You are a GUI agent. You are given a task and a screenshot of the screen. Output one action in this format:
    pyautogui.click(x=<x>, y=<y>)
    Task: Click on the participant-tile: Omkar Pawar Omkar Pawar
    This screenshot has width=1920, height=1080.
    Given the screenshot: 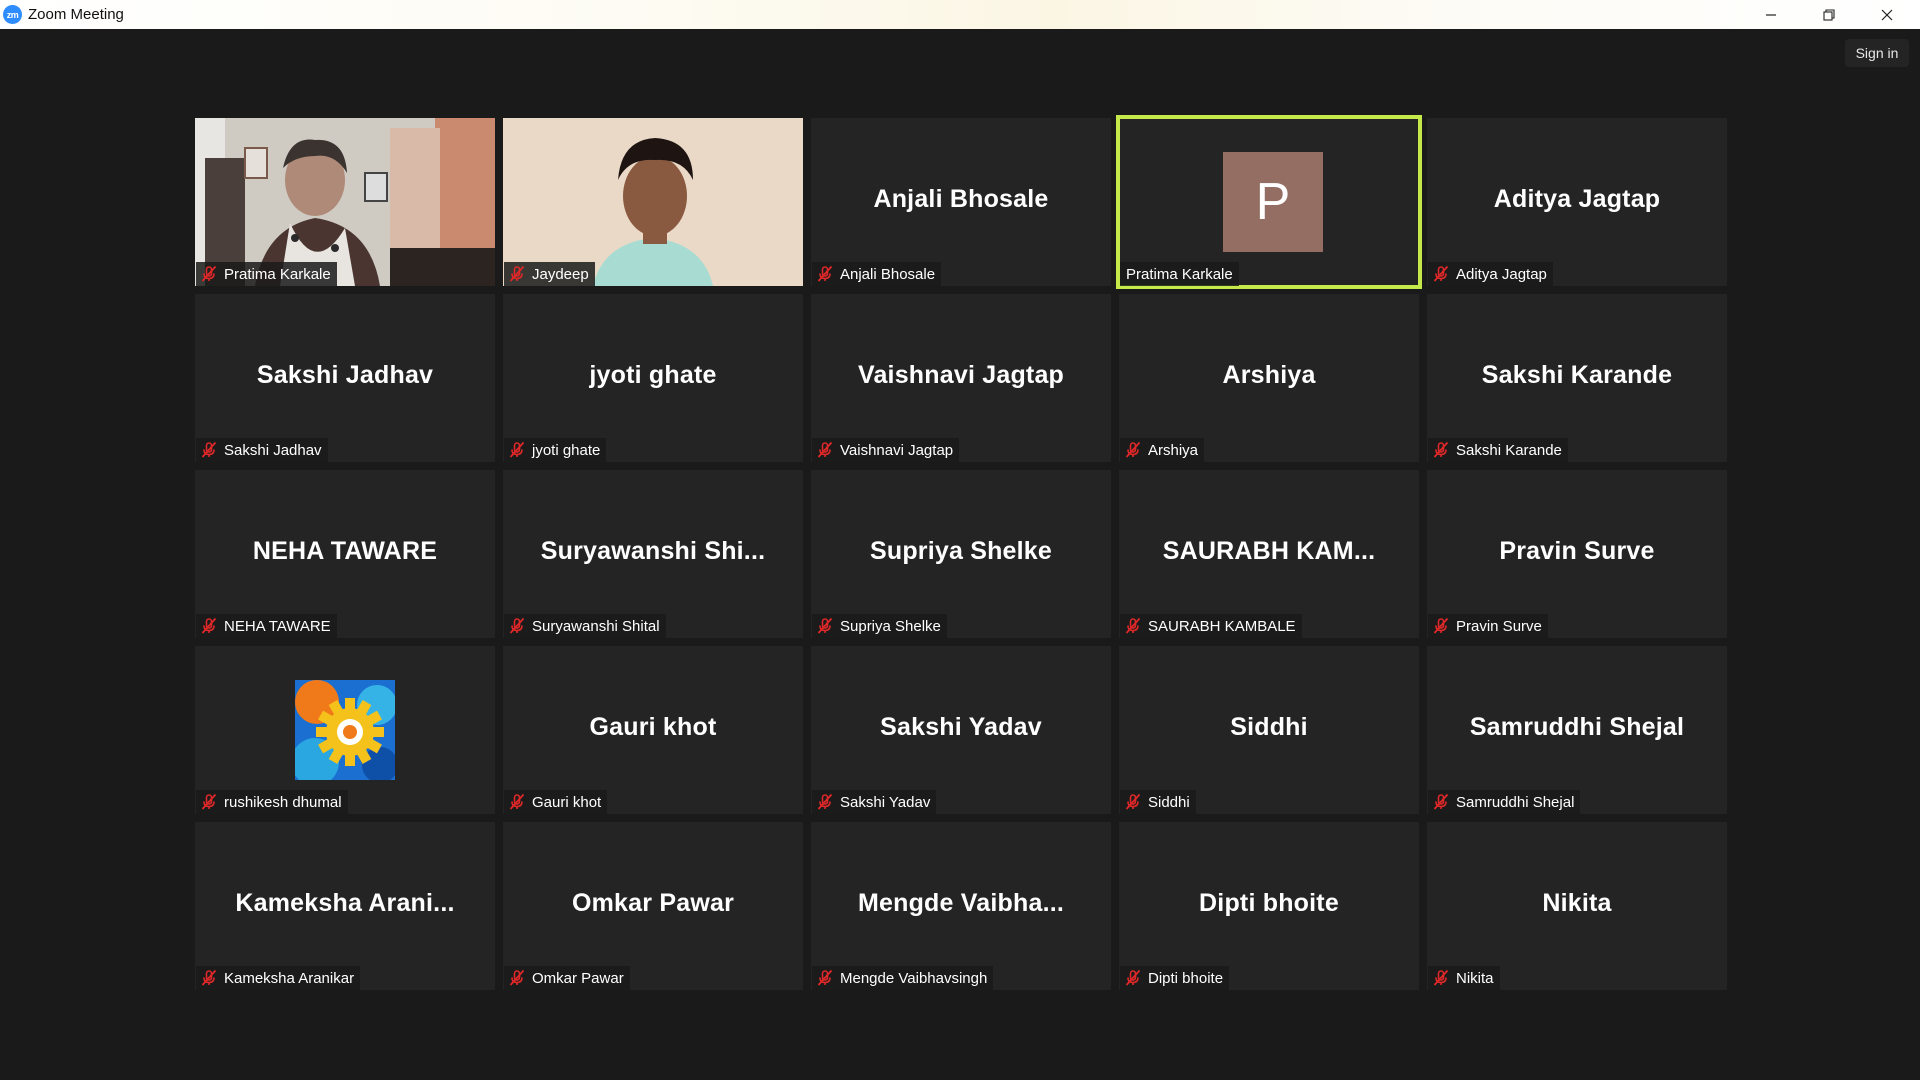 What is the action you would take?
    pyautogui.click(x=653, y=906)
    